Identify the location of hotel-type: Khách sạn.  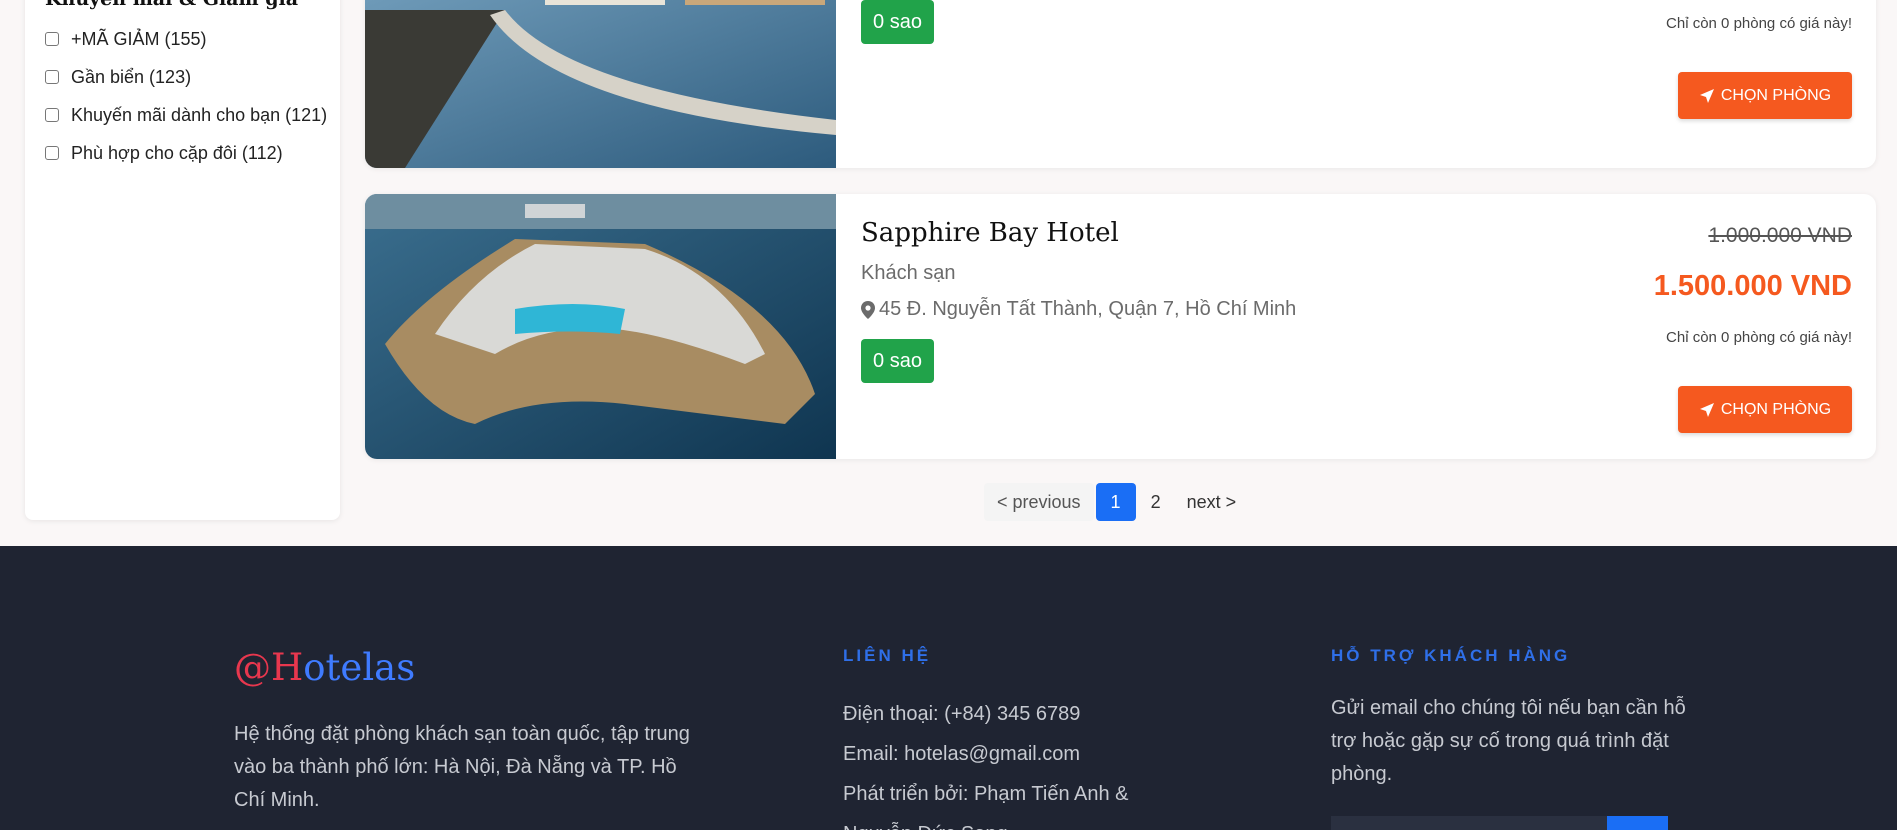
(908, 273).